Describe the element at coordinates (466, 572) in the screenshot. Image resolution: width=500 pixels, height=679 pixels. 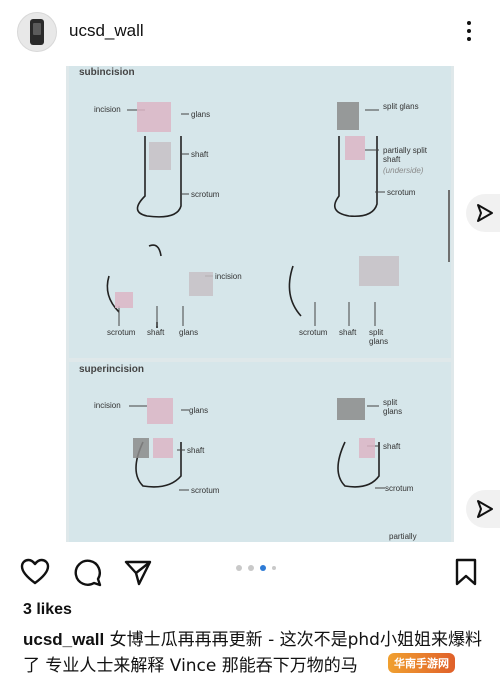
I see `bookmark-icon` at that location.